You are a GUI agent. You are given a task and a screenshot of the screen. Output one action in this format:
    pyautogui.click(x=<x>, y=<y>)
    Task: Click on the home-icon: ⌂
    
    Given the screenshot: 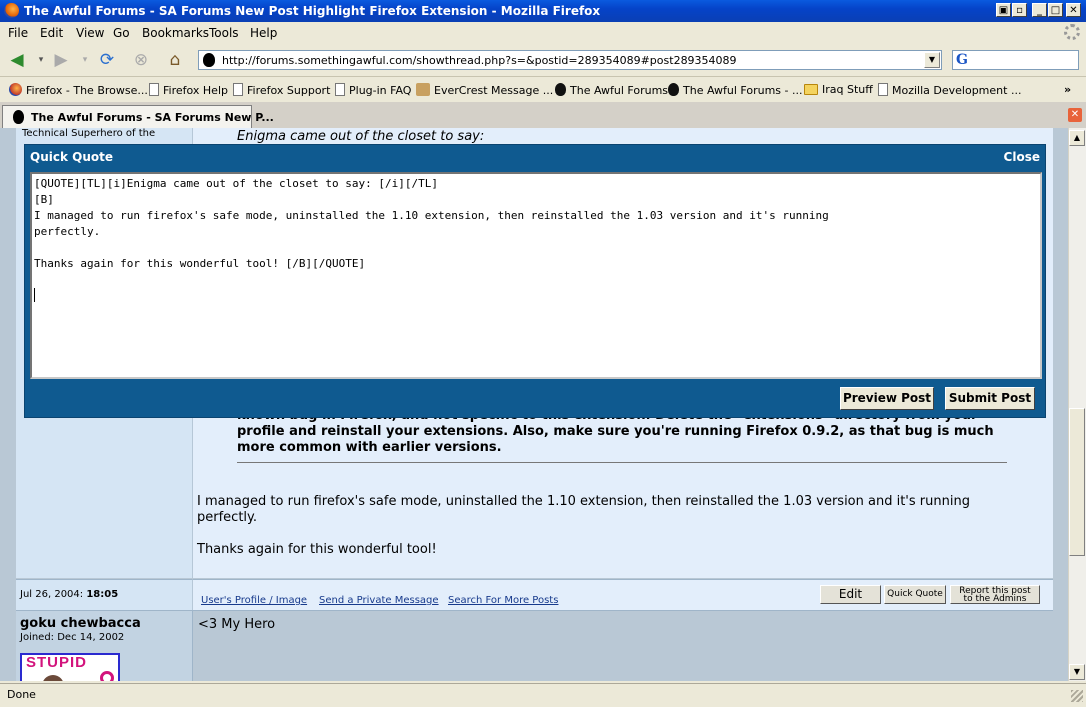 What is the action you would take?
    pyautogui.click(x=175, y=60)
    